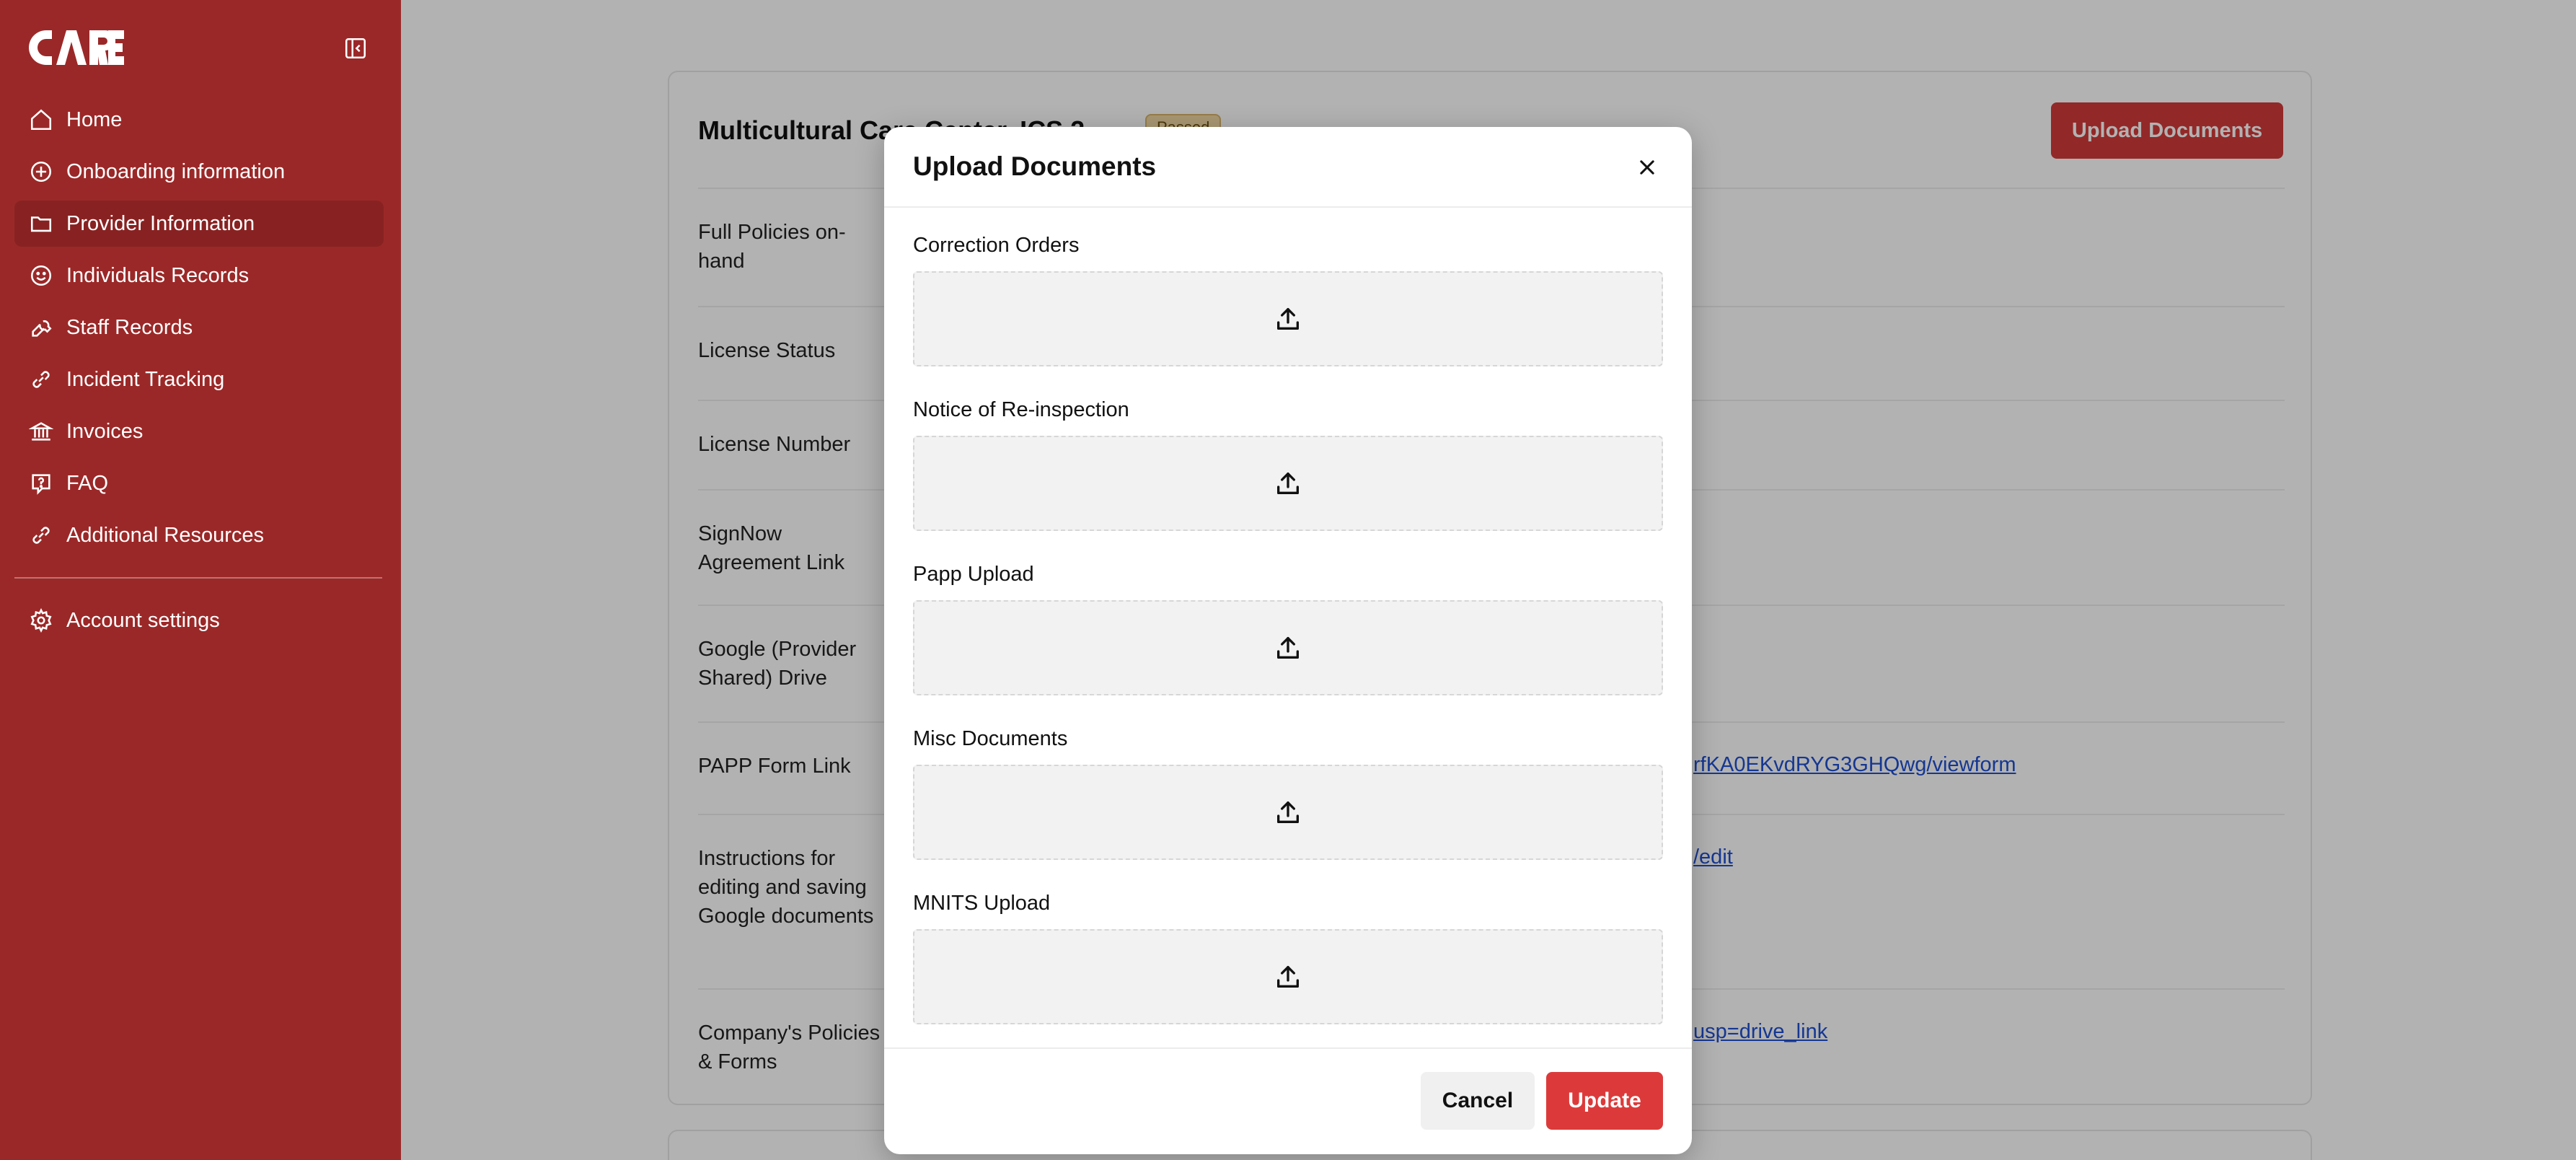 This screenshot has height=1160, width=2576. I want to click on cancel-button: Cancel, so click(1478, 1101).